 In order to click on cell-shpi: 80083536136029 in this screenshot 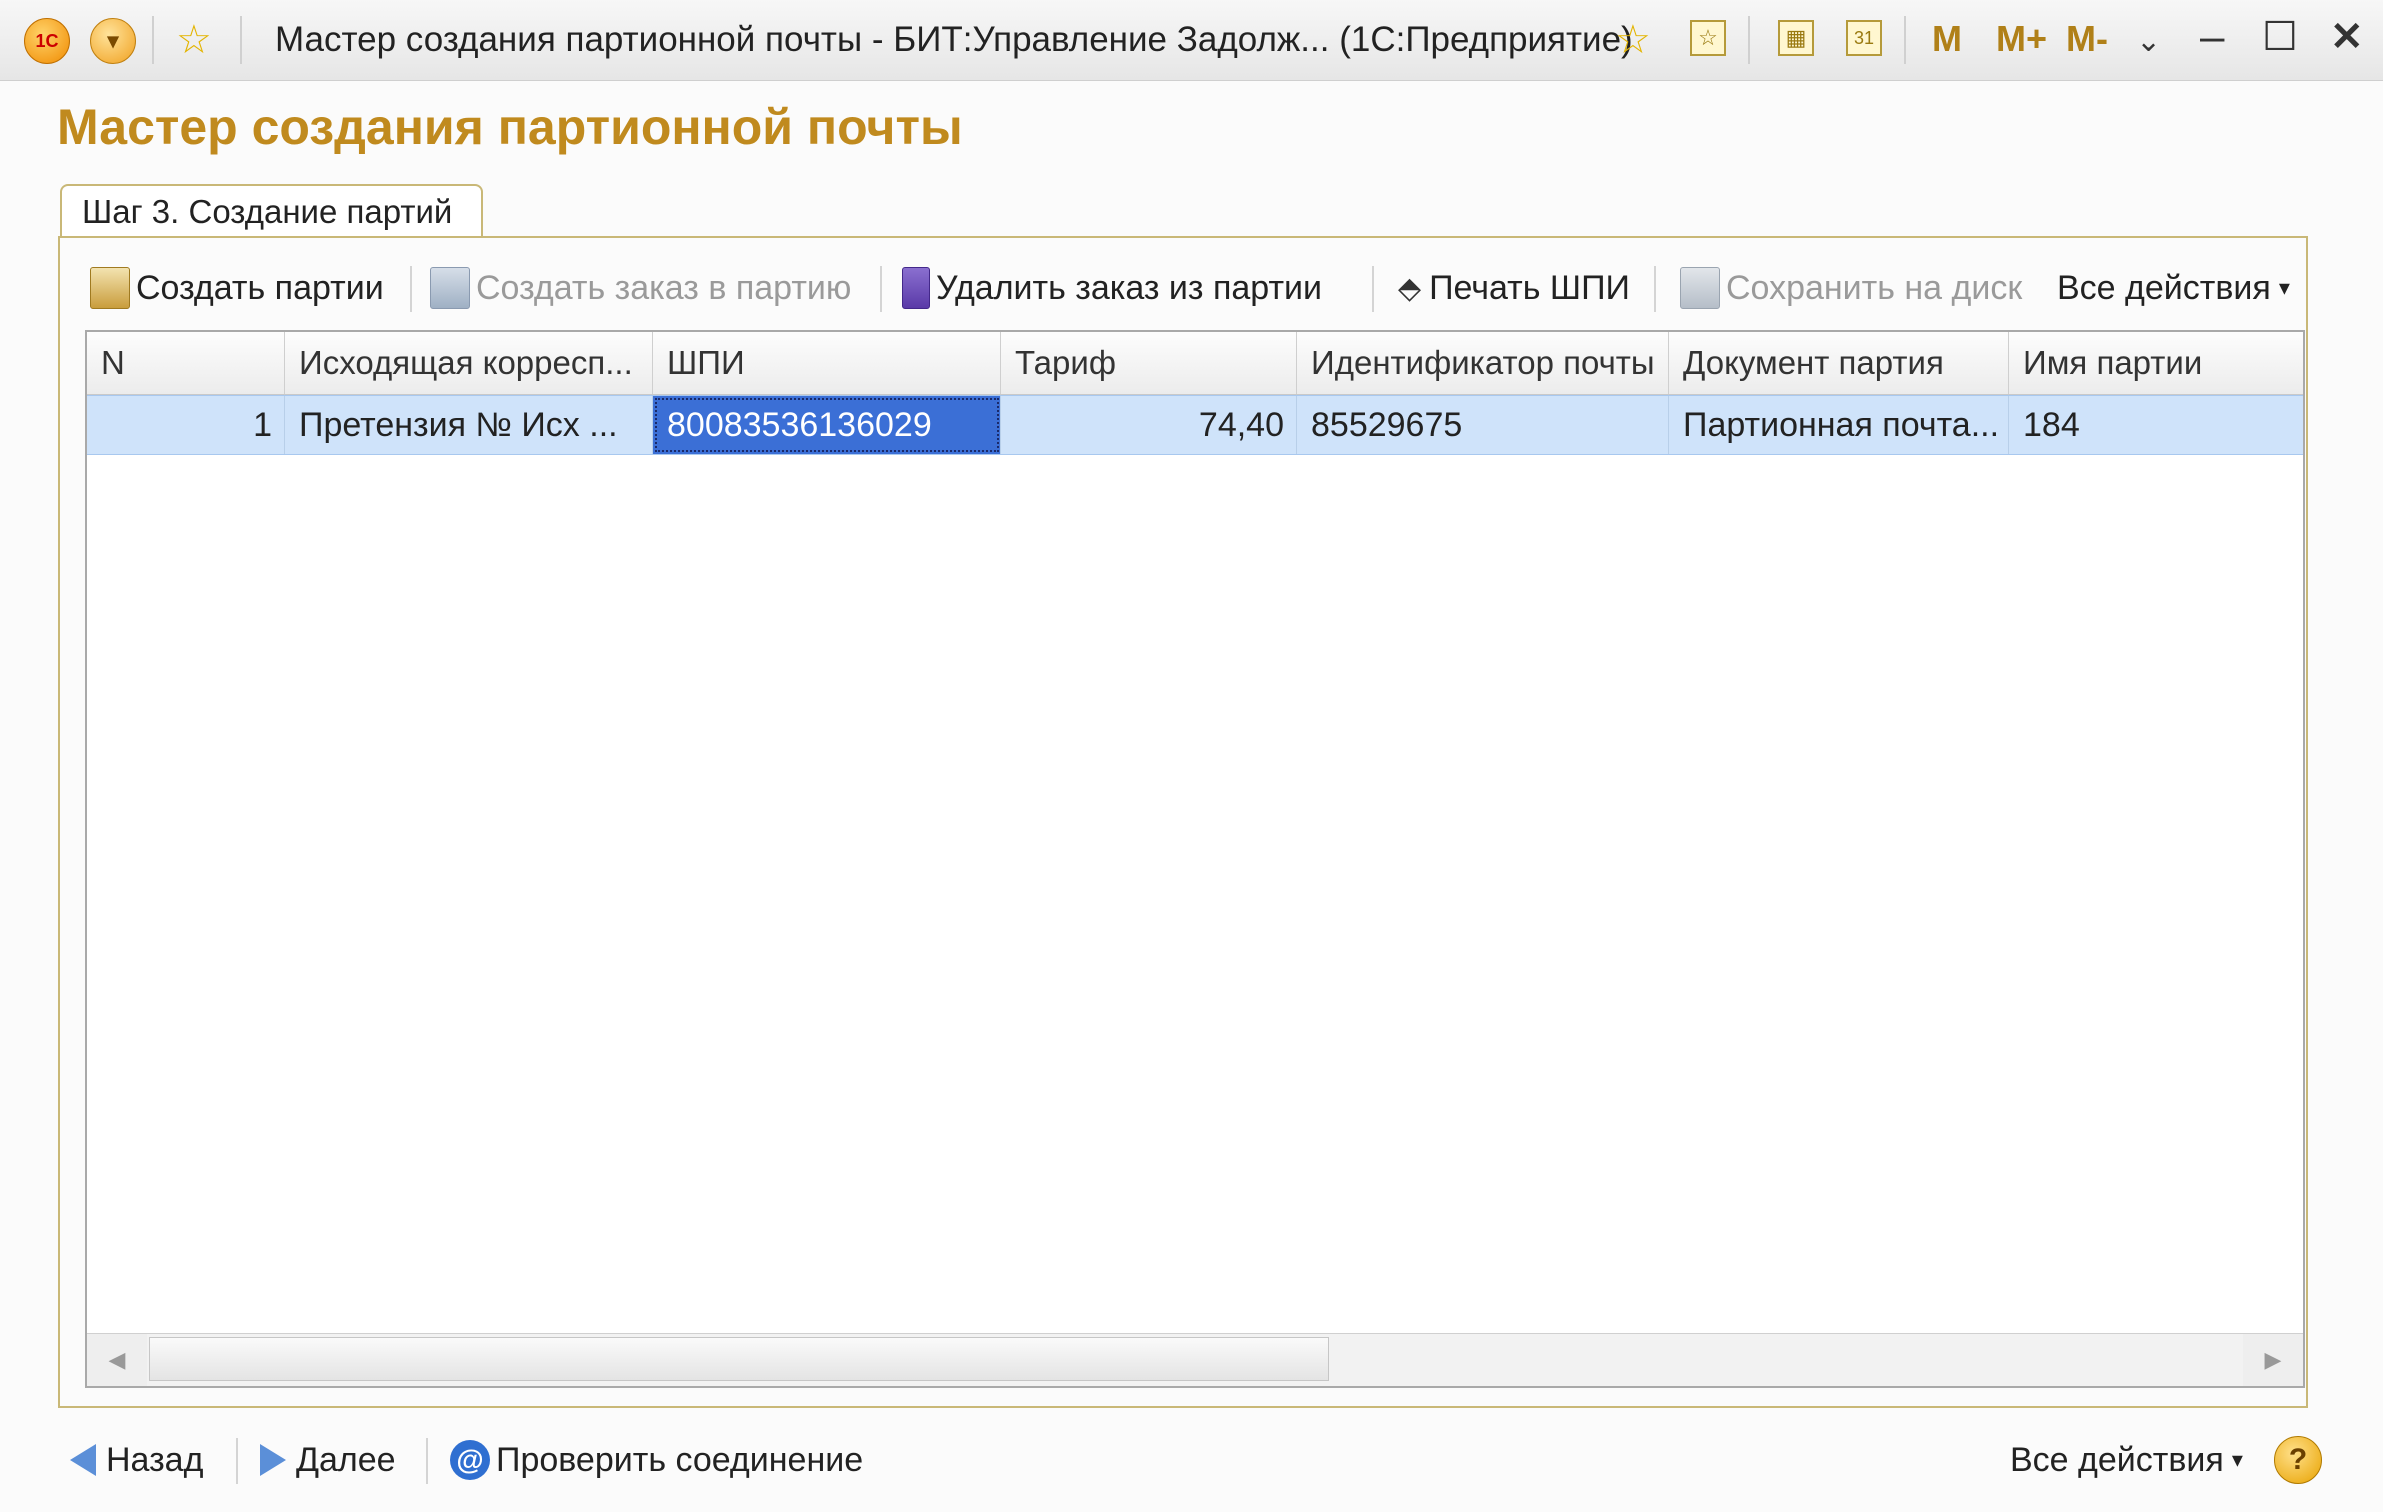, I will do `click(827, 425)`.